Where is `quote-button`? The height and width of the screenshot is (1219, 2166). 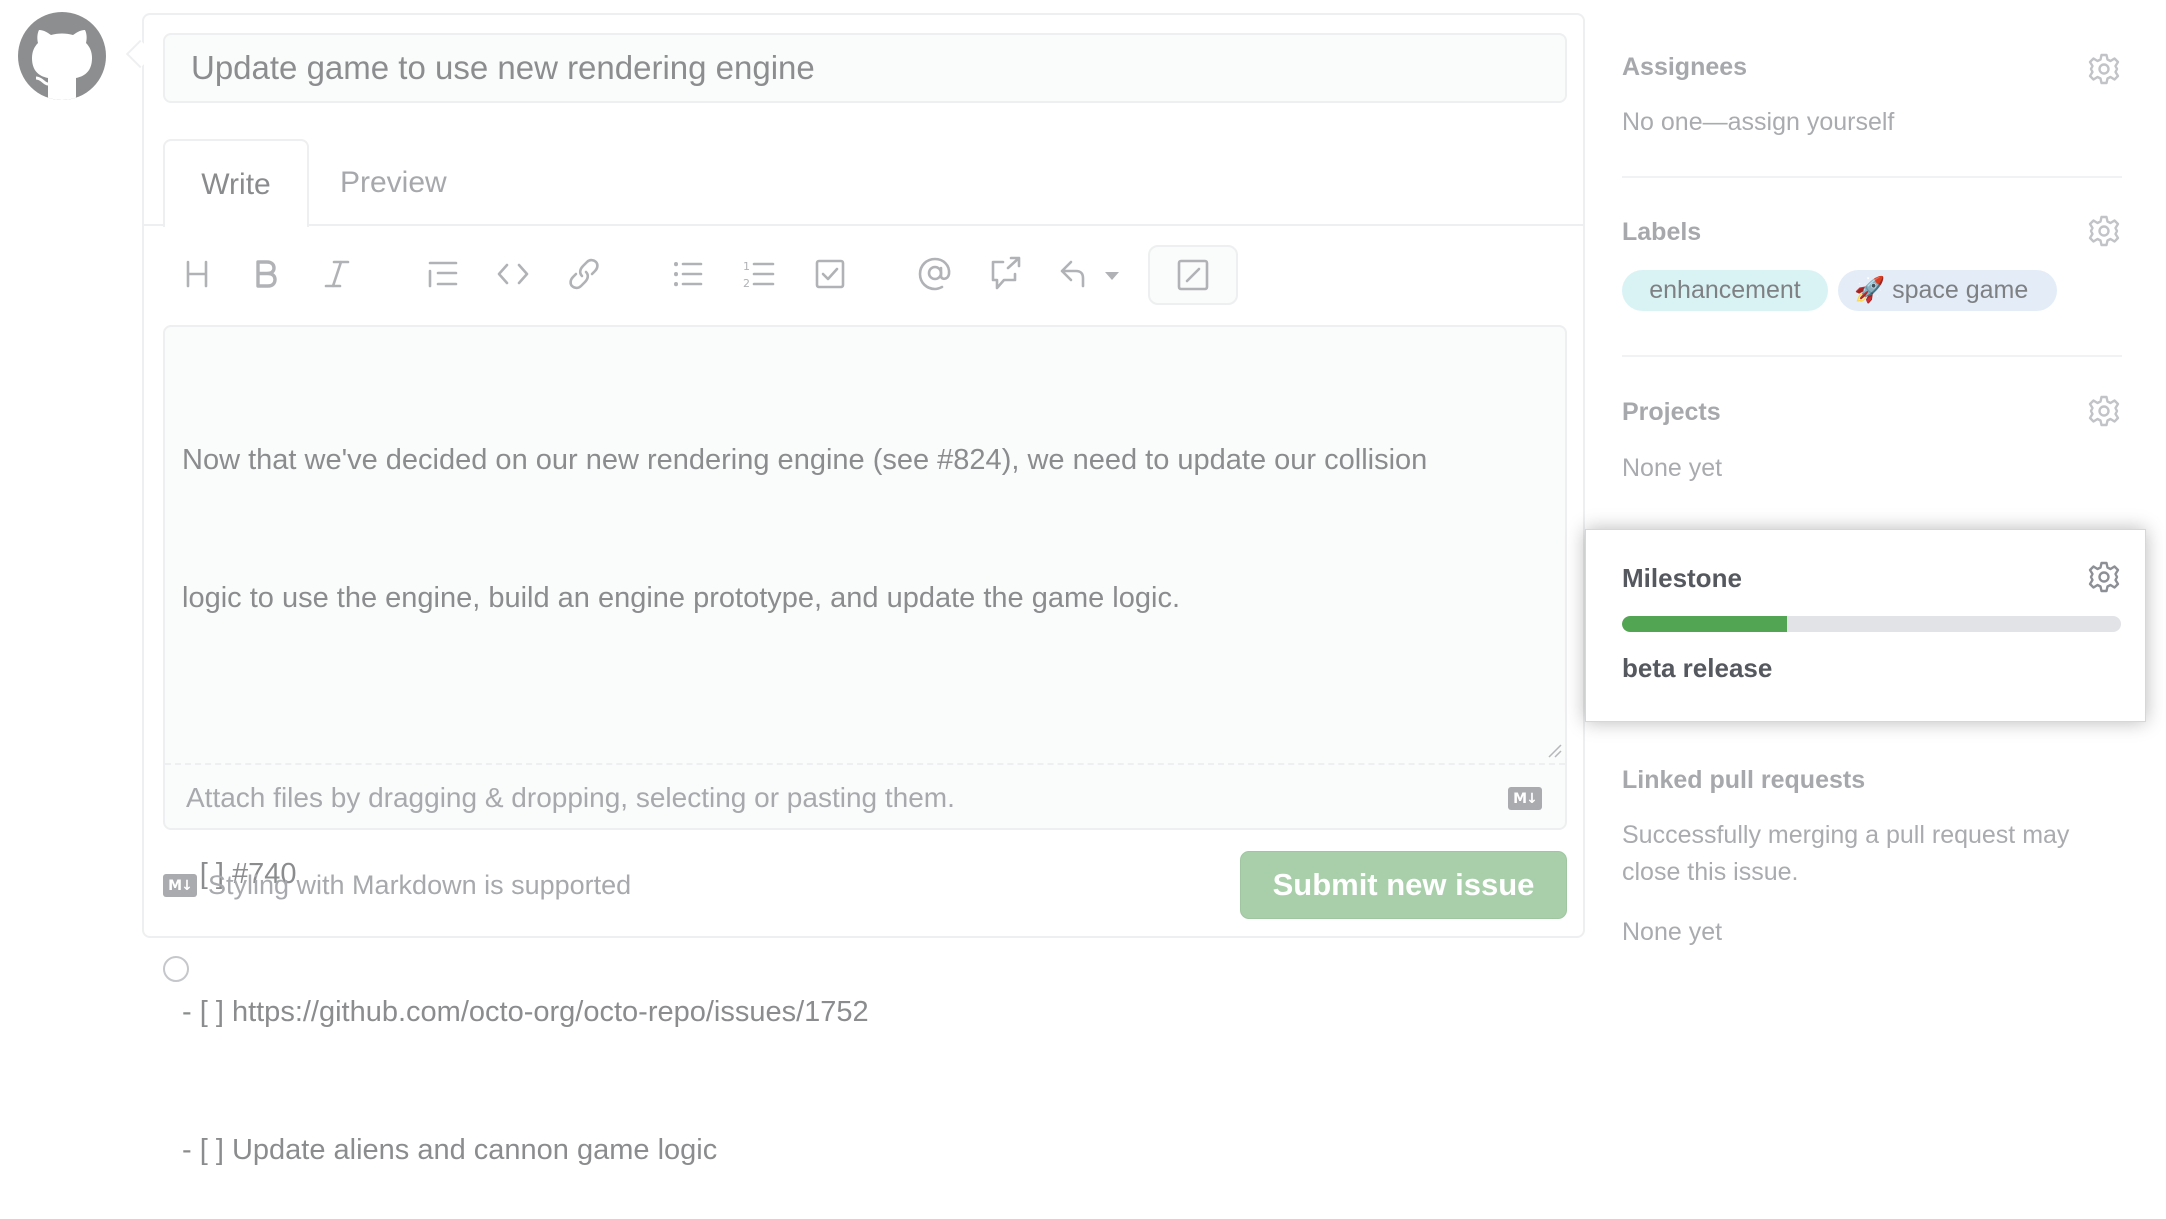 quote-button is located at coordinates (443, 274).